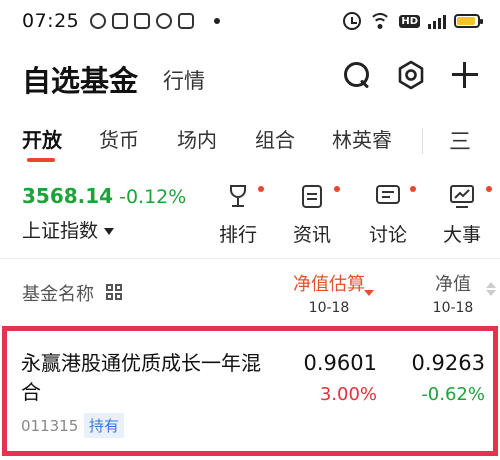  What do you see at coordinates (409, 21) in the screenshot?
I see `hd-icon: HD` at bounding box center [409, 21].